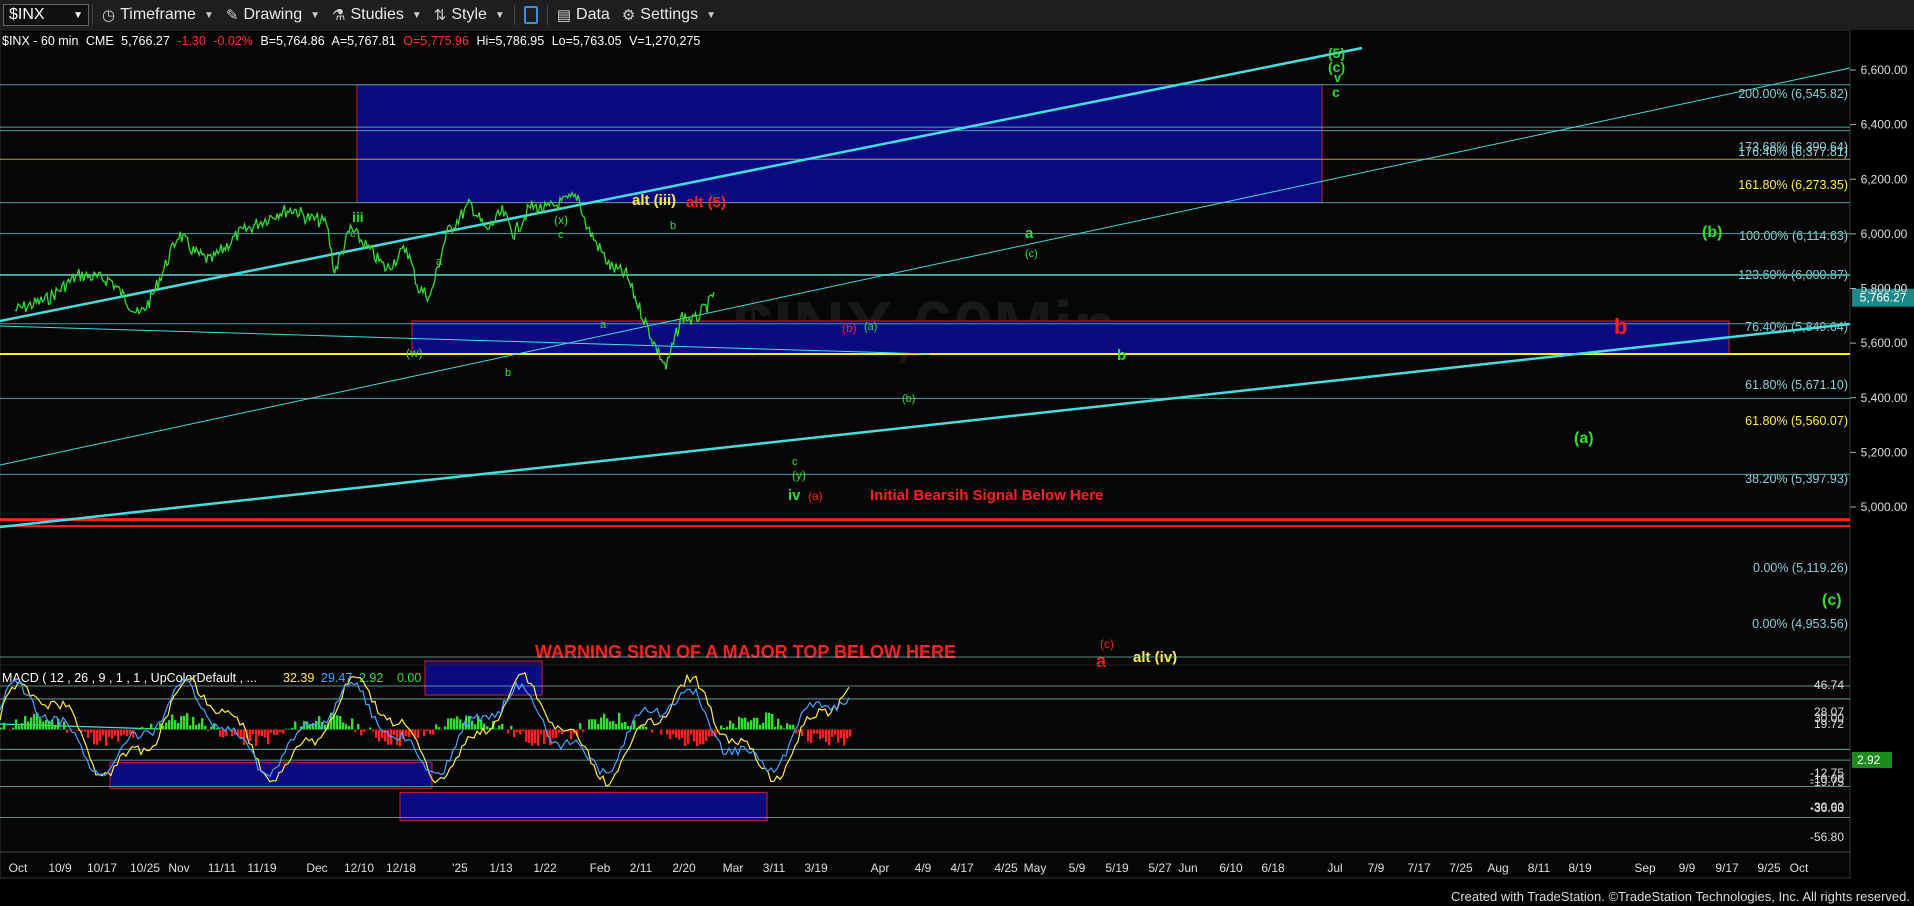 This screenshot has height=906, width=1914. I want to click on settings-button: ⚙ Settings ▼, so click(669, 15).